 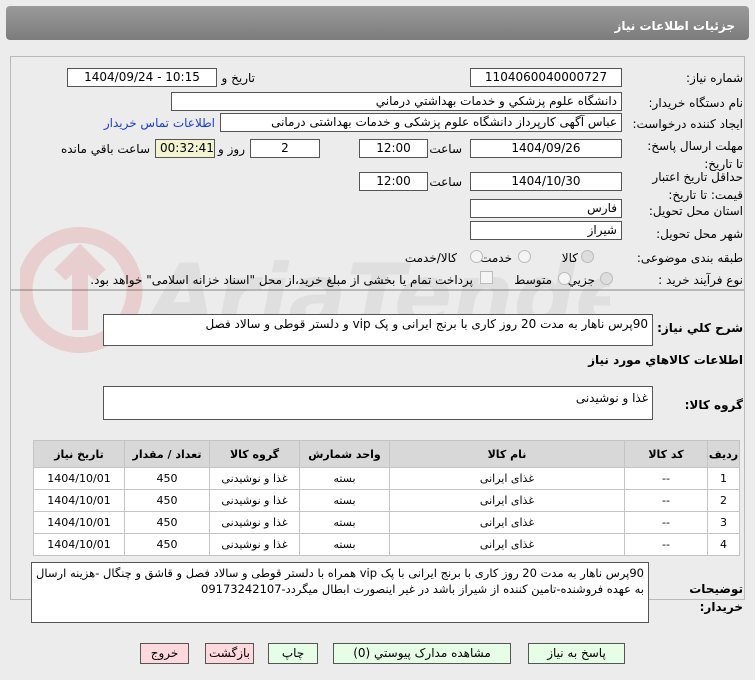 I want to click on city-label: شهر محل تحویل:, so click(x=699, y=234).